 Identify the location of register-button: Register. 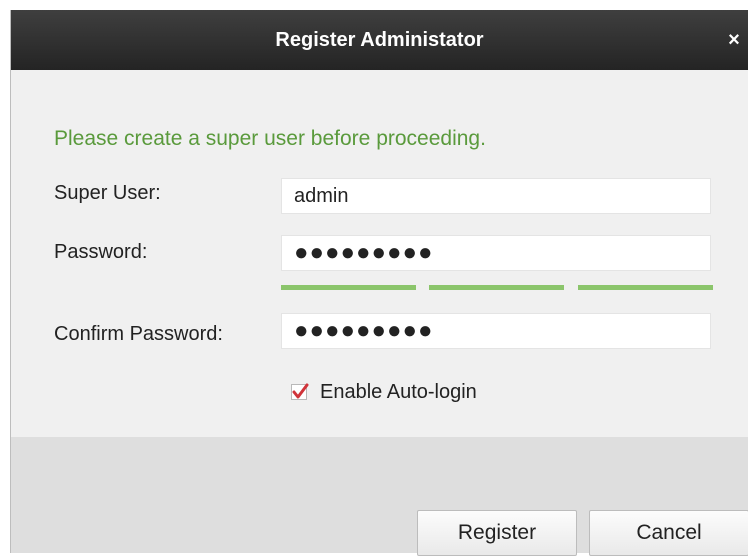
(497, 533).